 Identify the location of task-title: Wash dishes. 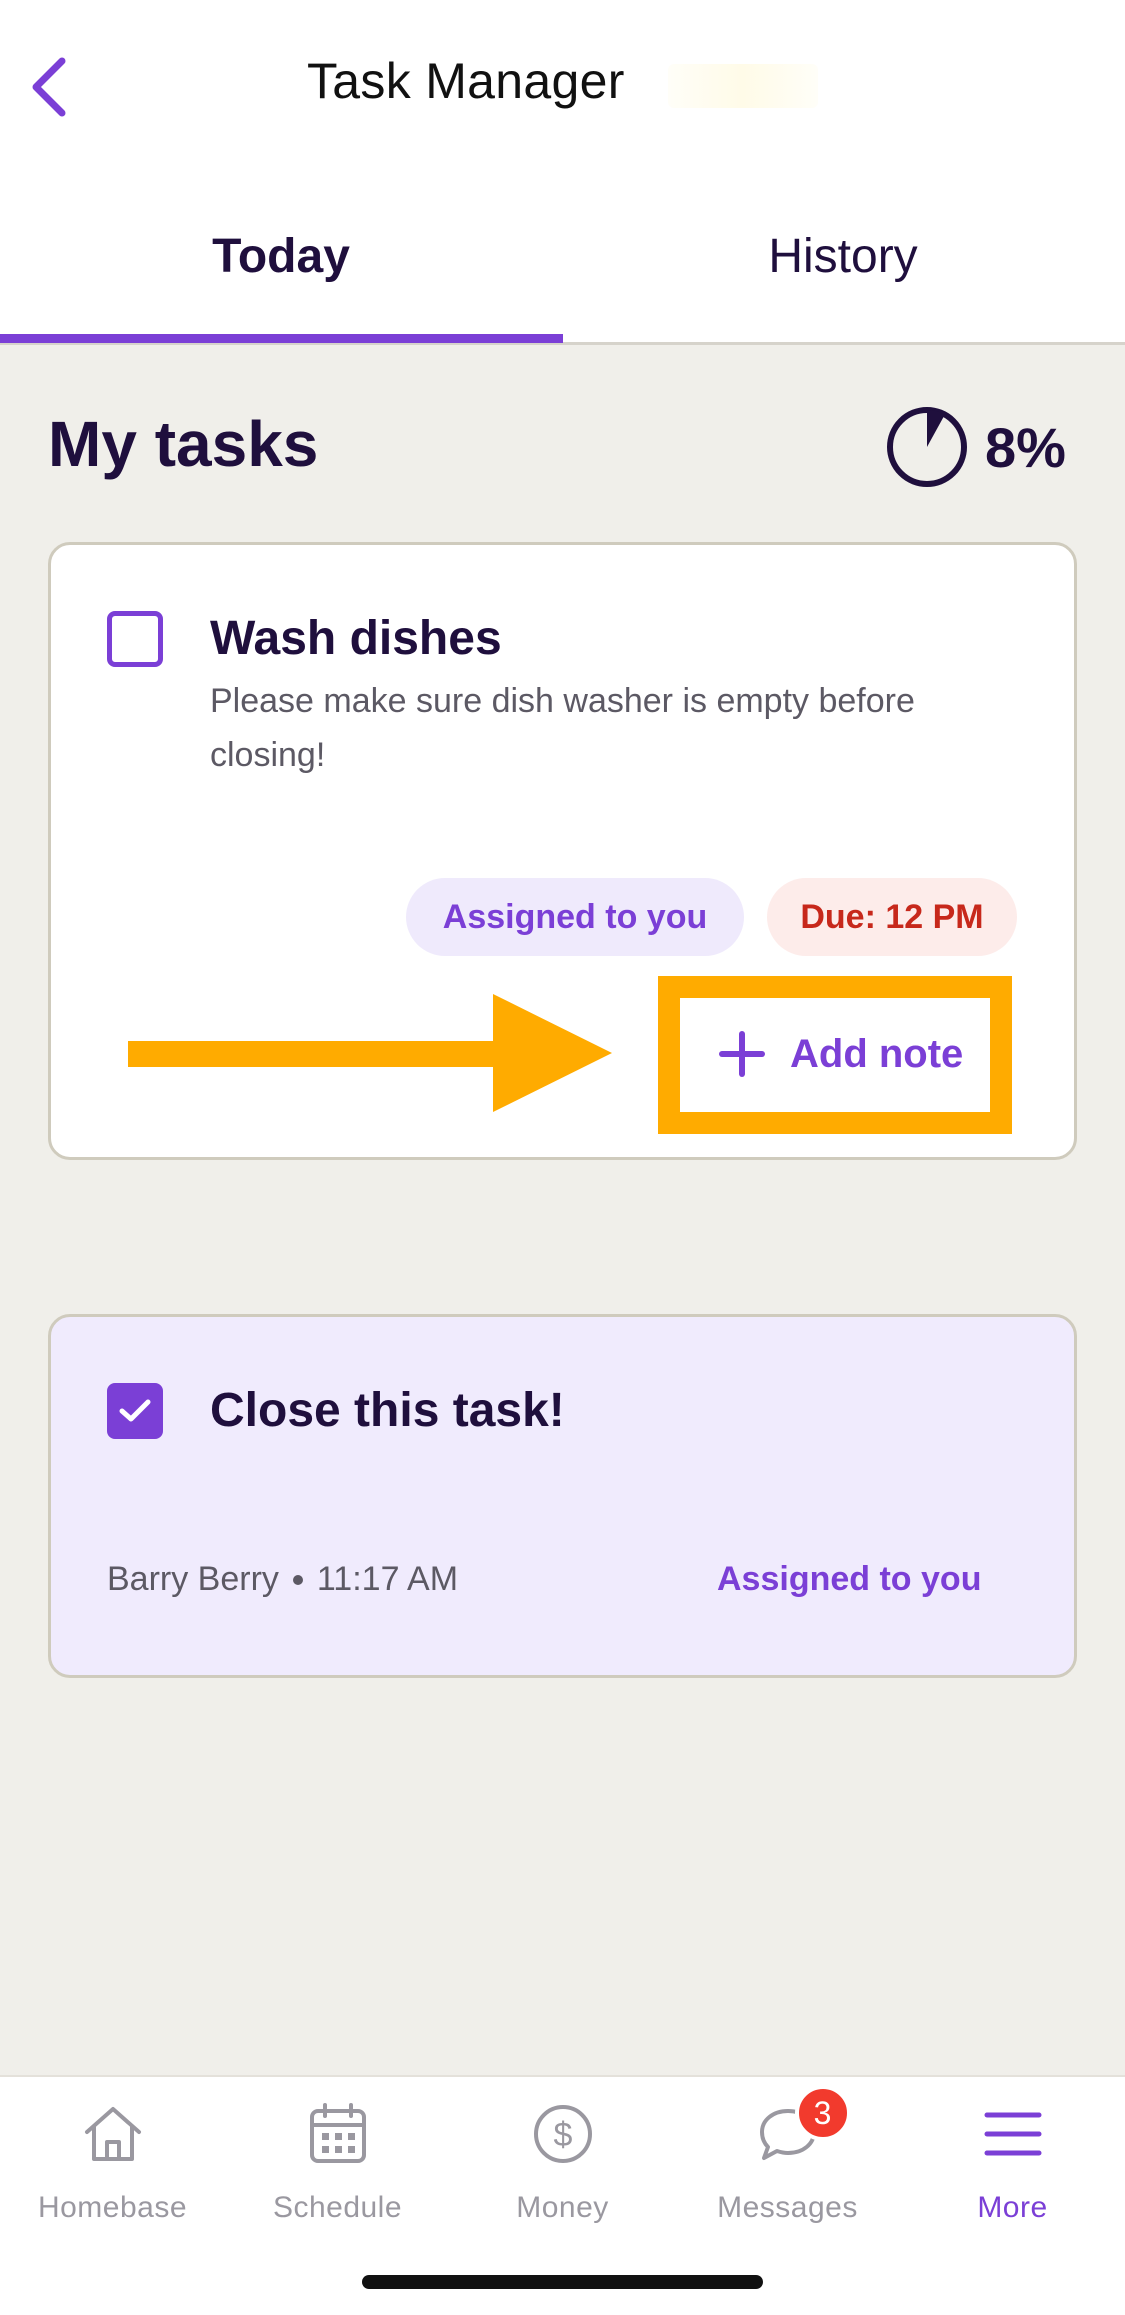
(356, 638).